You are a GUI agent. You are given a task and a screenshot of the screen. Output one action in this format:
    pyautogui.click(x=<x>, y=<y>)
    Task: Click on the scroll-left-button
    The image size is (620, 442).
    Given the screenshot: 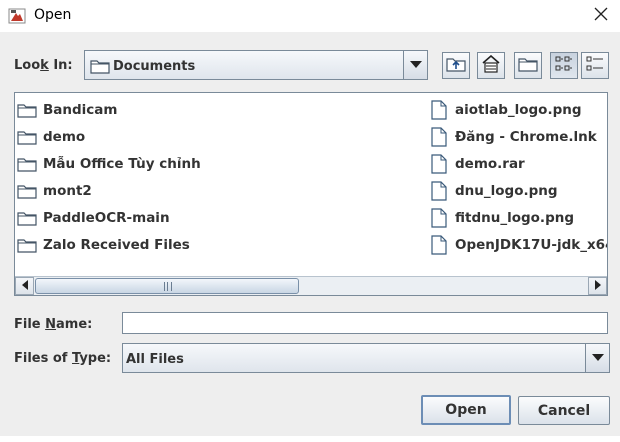 What is the action you would take?
    pyautogui.click(x=24, y=286)
    